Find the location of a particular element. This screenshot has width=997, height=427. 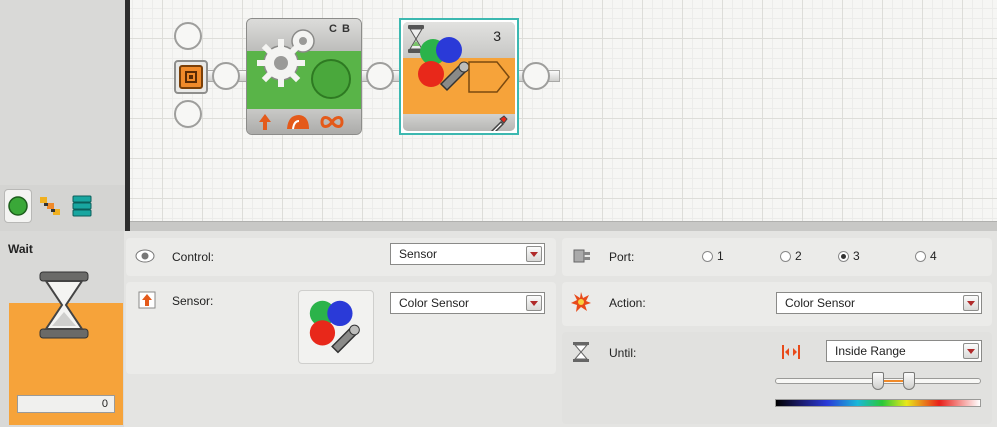

common-palette-tab is located at coordinates (18, 206).